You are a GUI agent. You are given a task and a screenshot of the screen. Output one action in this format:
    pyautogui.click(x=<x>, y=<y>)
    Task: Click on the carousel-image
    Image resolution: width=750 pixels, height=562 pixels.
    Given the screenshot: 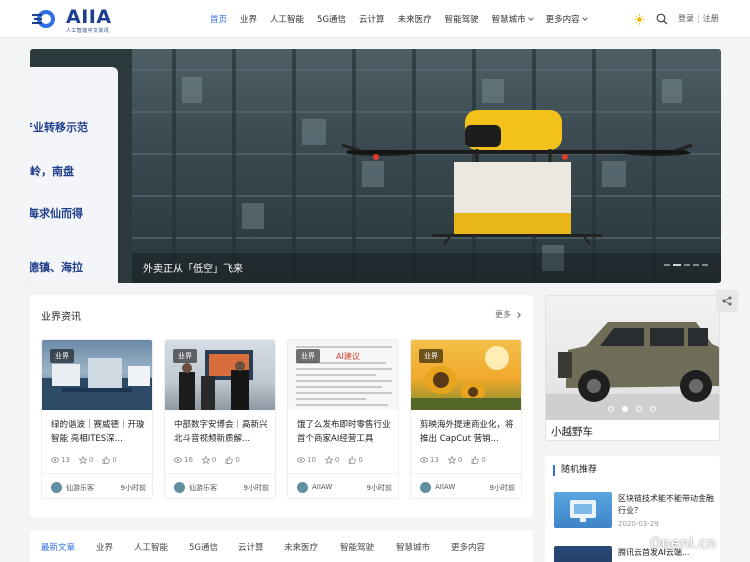 What is the action you would take?
    pyautogui.click(x=632, y=358)
    